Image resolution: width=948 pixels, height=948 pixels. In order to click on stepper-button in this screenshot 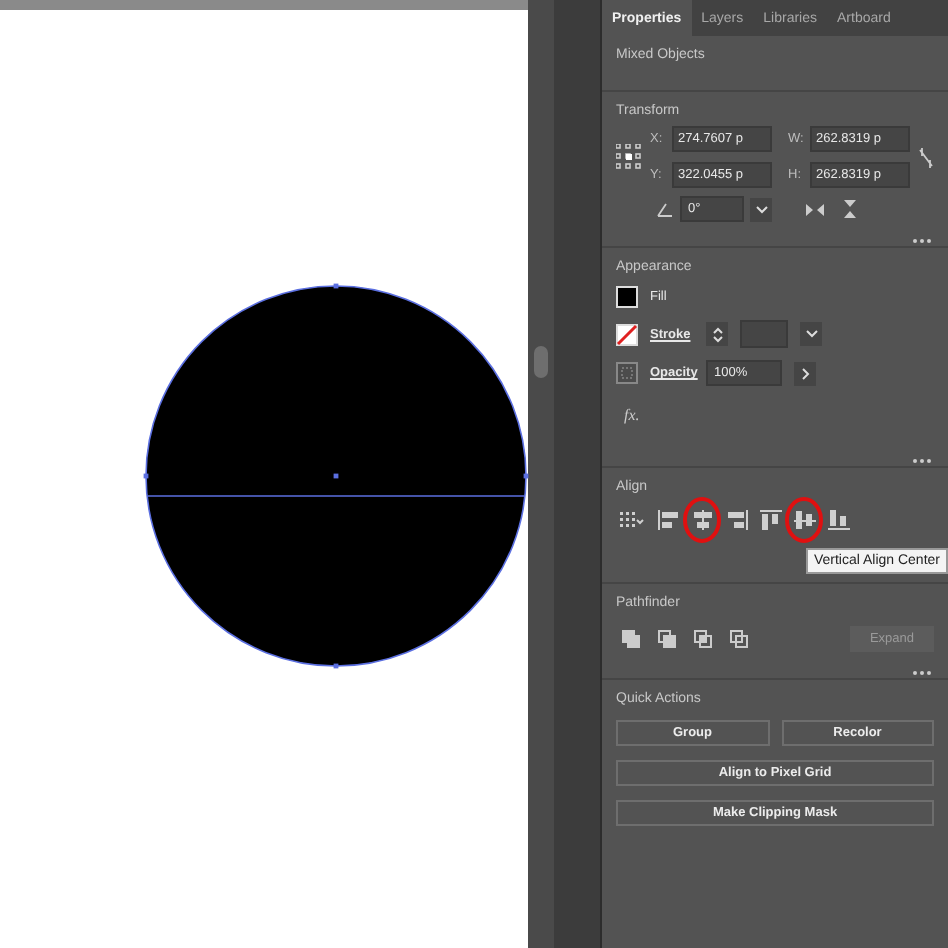, I will do `click(717, 334)`.